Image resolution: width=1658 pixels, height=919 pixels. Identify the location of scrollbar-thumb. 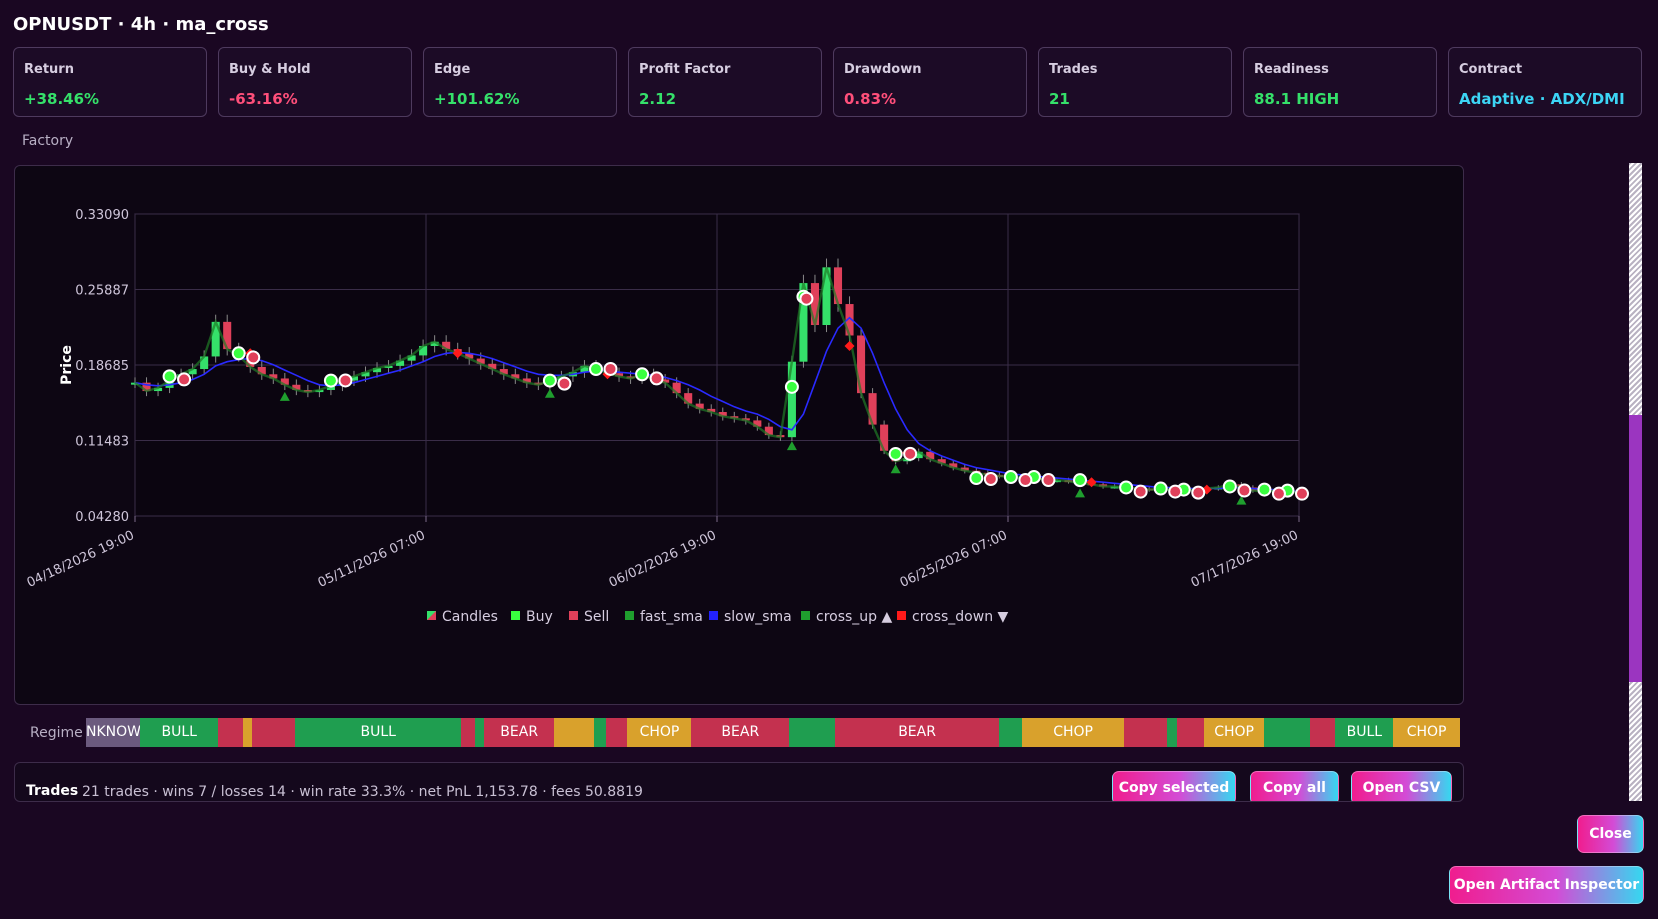
(1635, 548).